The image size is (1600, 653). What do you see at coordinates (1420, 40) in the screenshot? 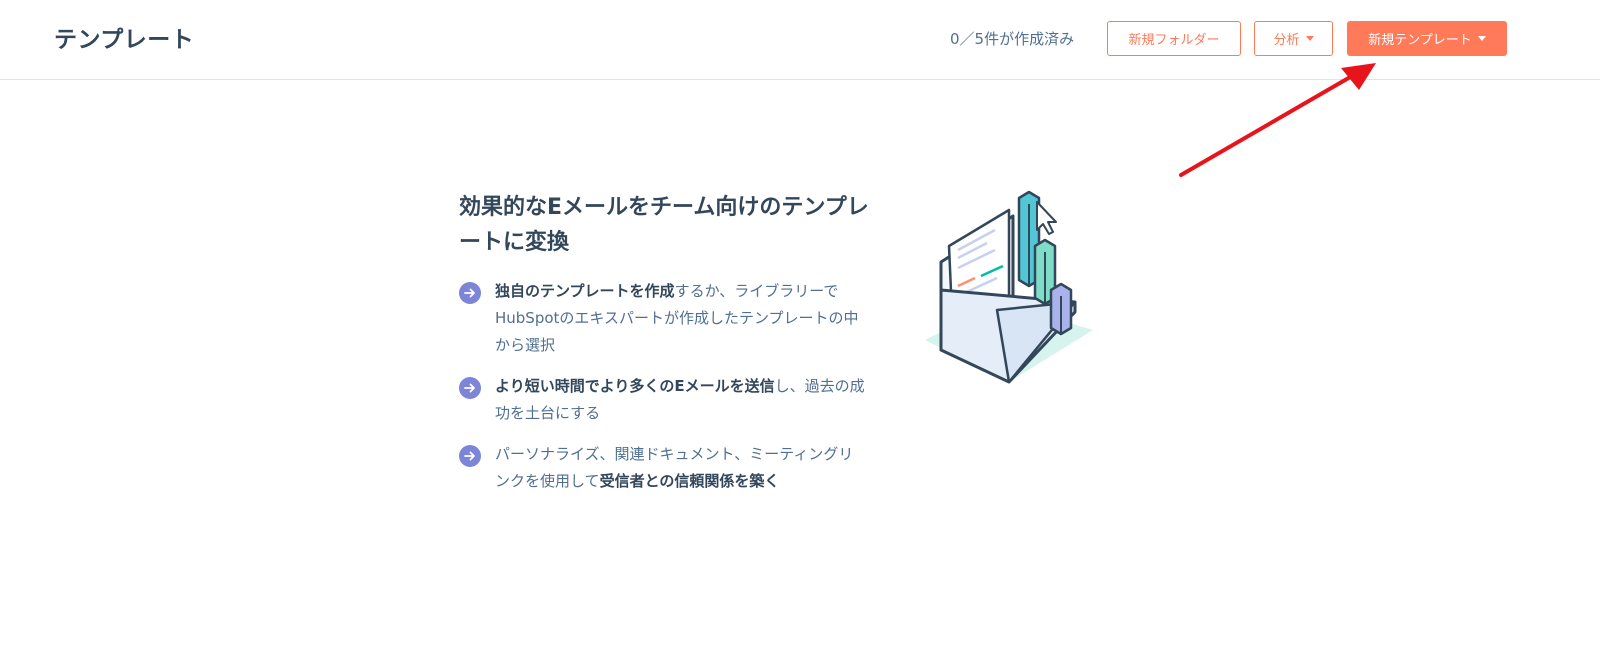
I see `new-template-label: 新規テンプレート` at bounding box center [1420, 40].